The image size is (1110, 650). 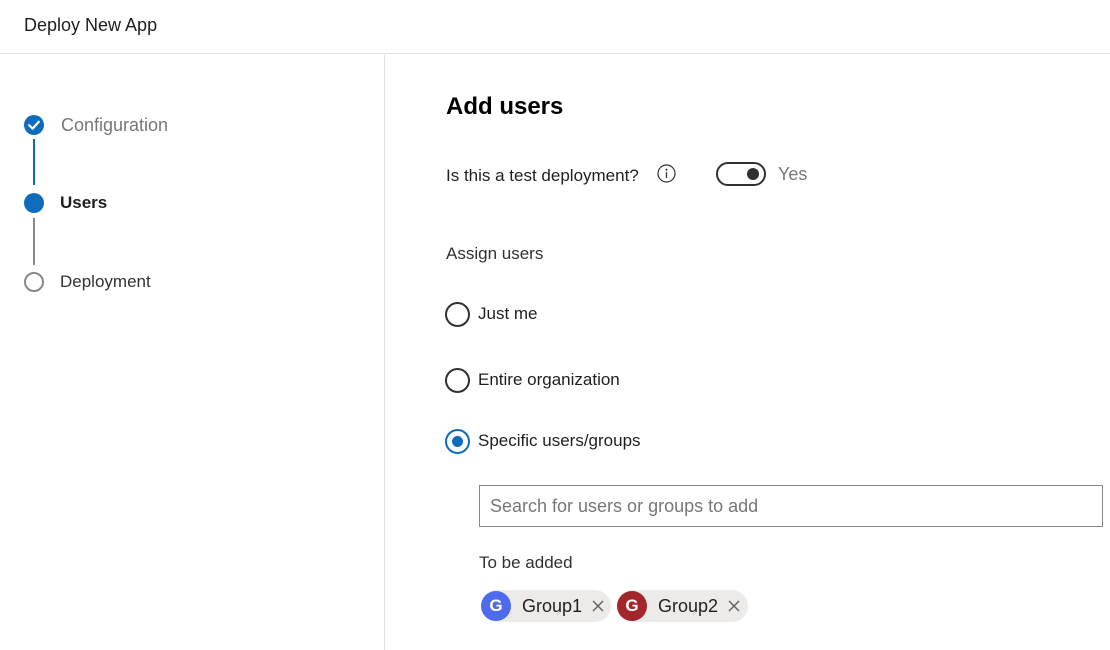 I want to click on to-be-added-label: To be added, so click(x=526, y=562).